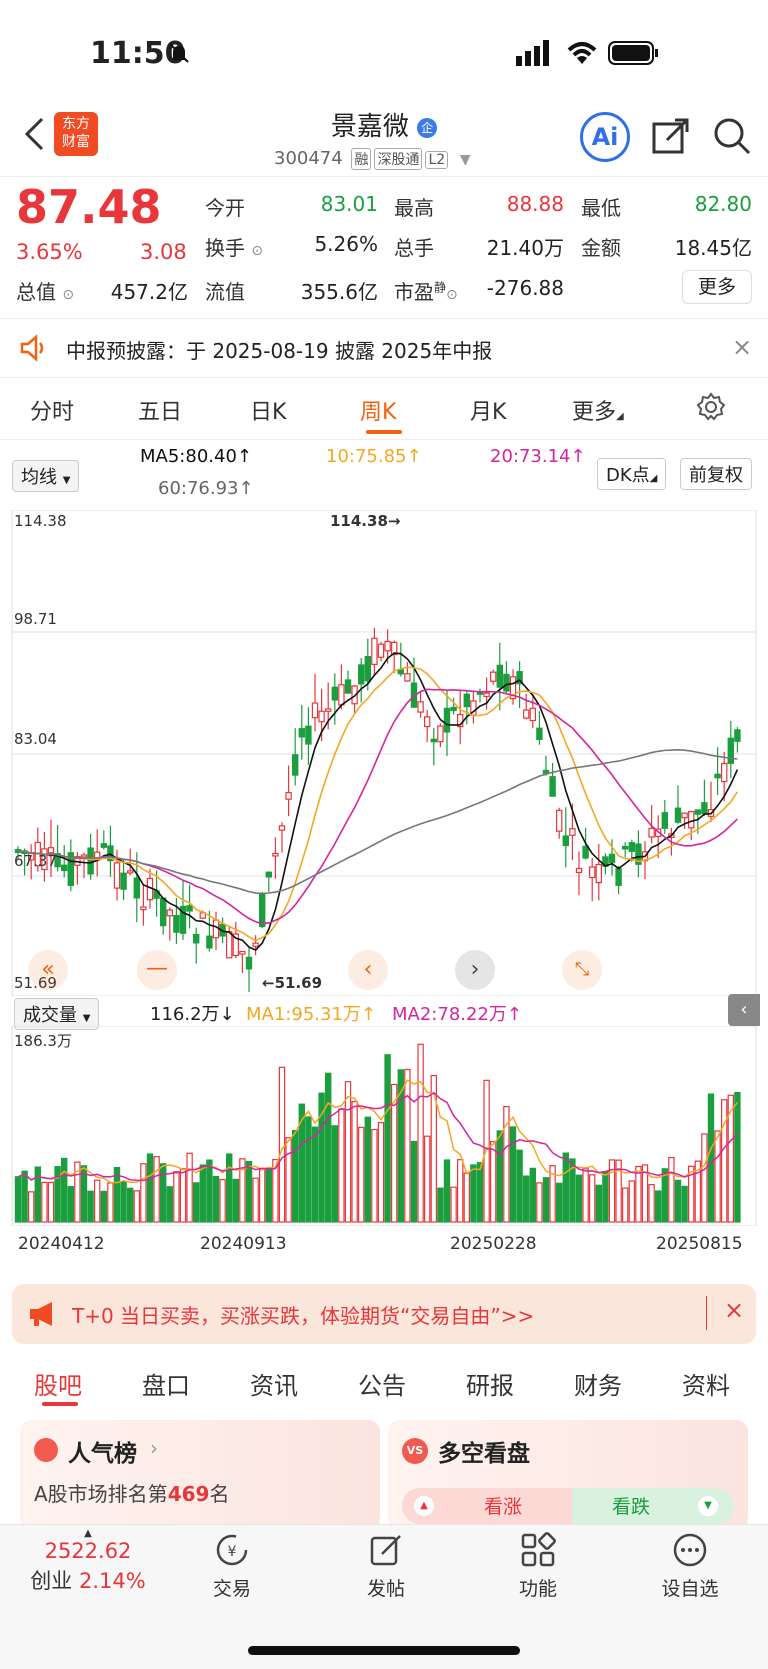 Image resolution: width=768 pixels, height=1669 pixels. I want to click on mute-icon, so click(179, 53).